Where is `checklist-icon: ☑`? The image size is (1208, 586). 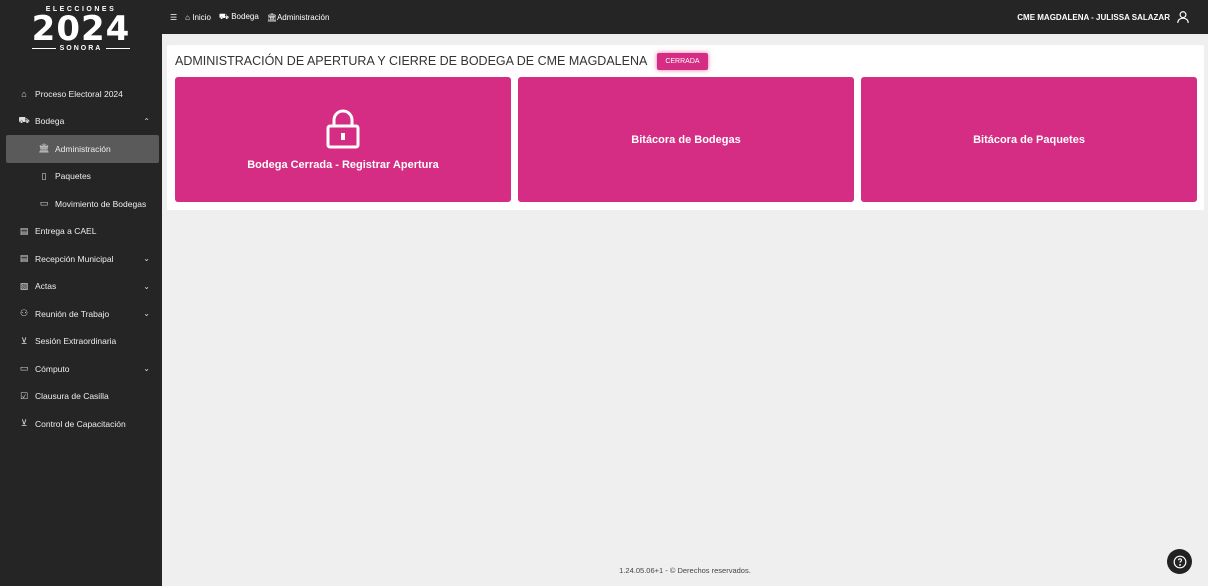
checklist-icon: ☑ is located at coordinates (24, 395).